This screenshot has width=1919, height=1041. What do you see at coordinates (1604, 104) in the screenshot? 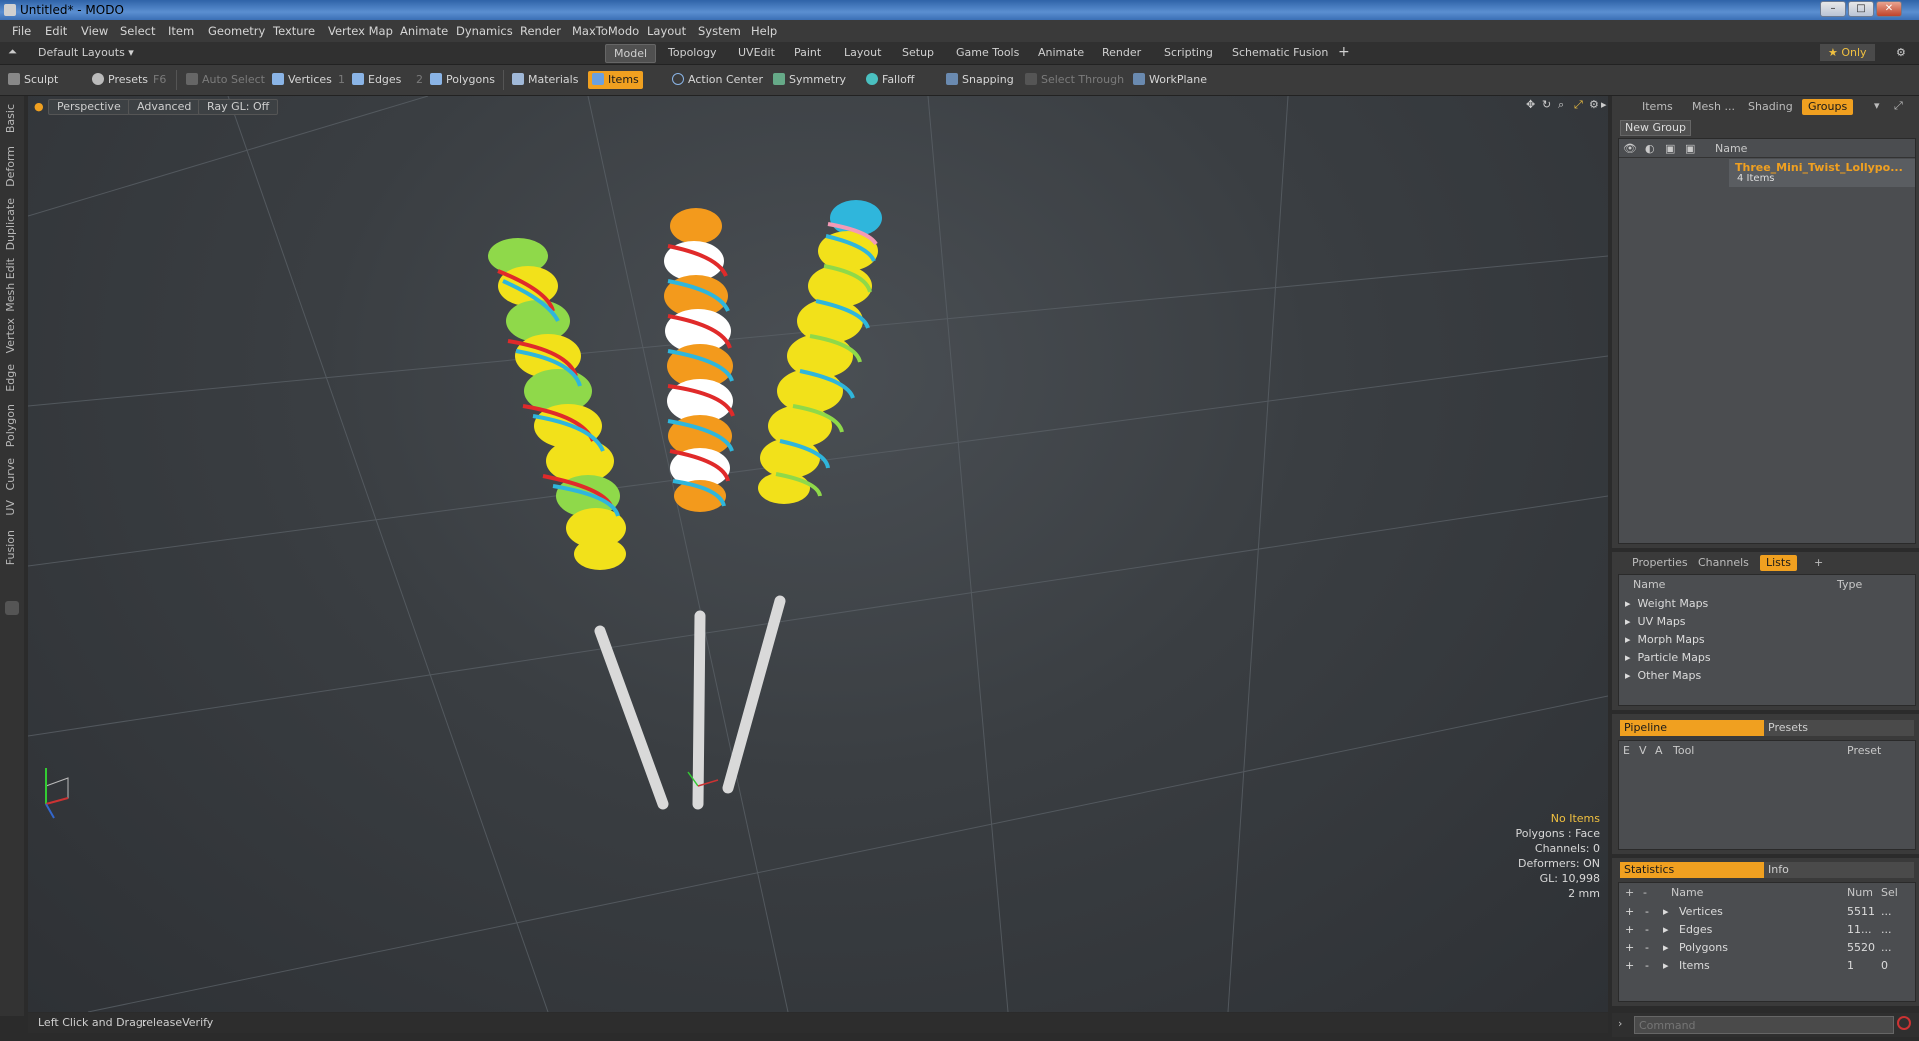
I see `viewport-expand-icon: ▸` at bounding box center [1604, 104].